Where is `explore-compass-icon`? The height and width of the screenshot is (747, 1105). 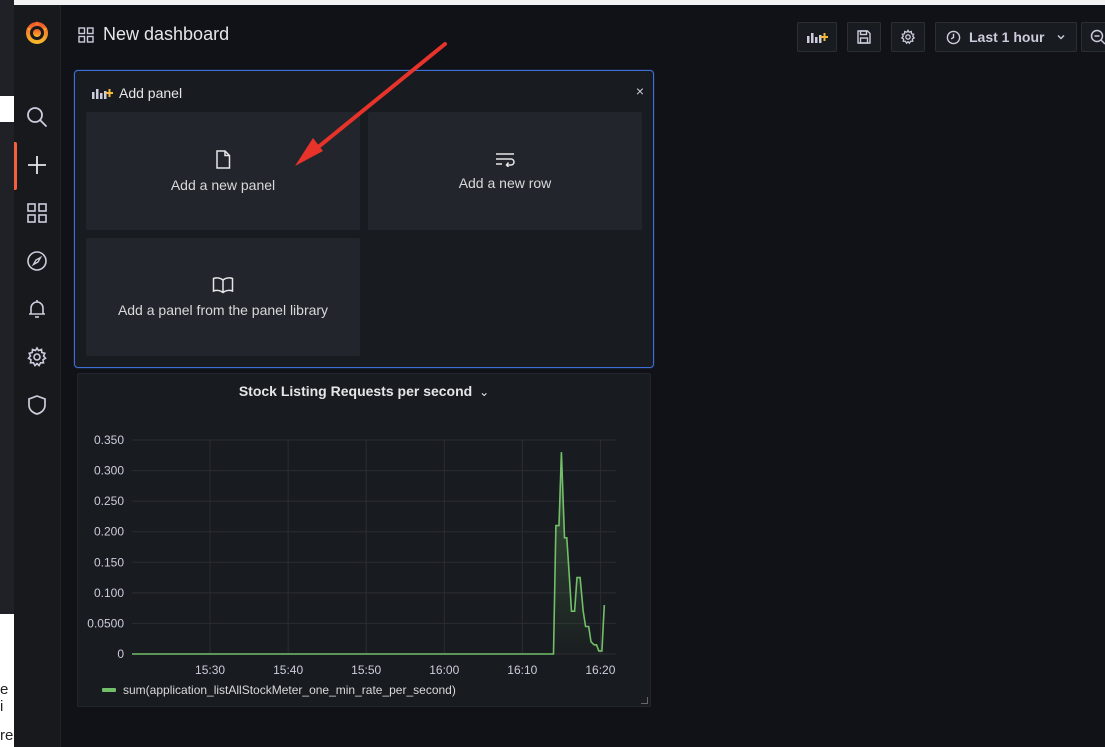
explore-compass-icon is located at coordinates (37, 261).